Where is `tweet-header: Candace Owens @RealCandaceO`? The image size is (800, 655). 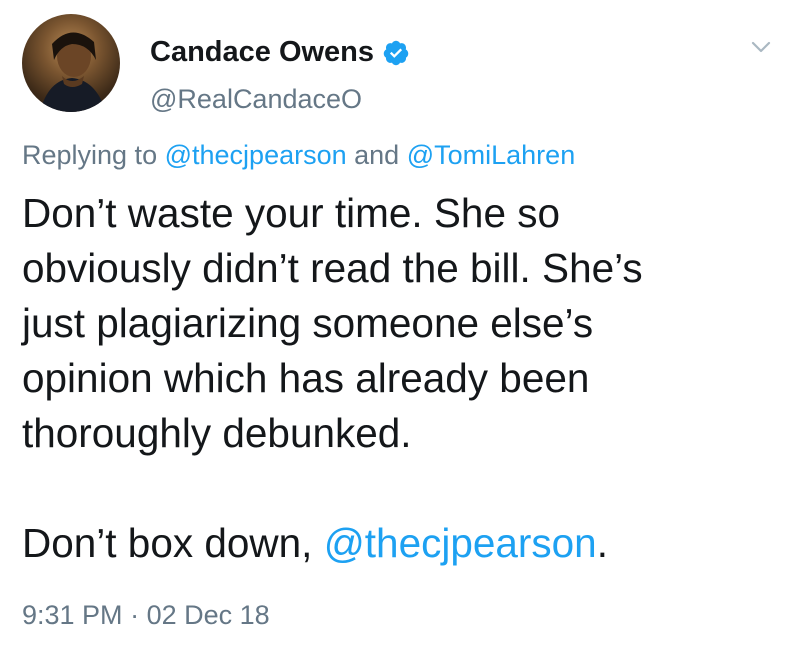 tweet-header: Candace Owens @RealCandaceO is located at coordinates (401, 64).